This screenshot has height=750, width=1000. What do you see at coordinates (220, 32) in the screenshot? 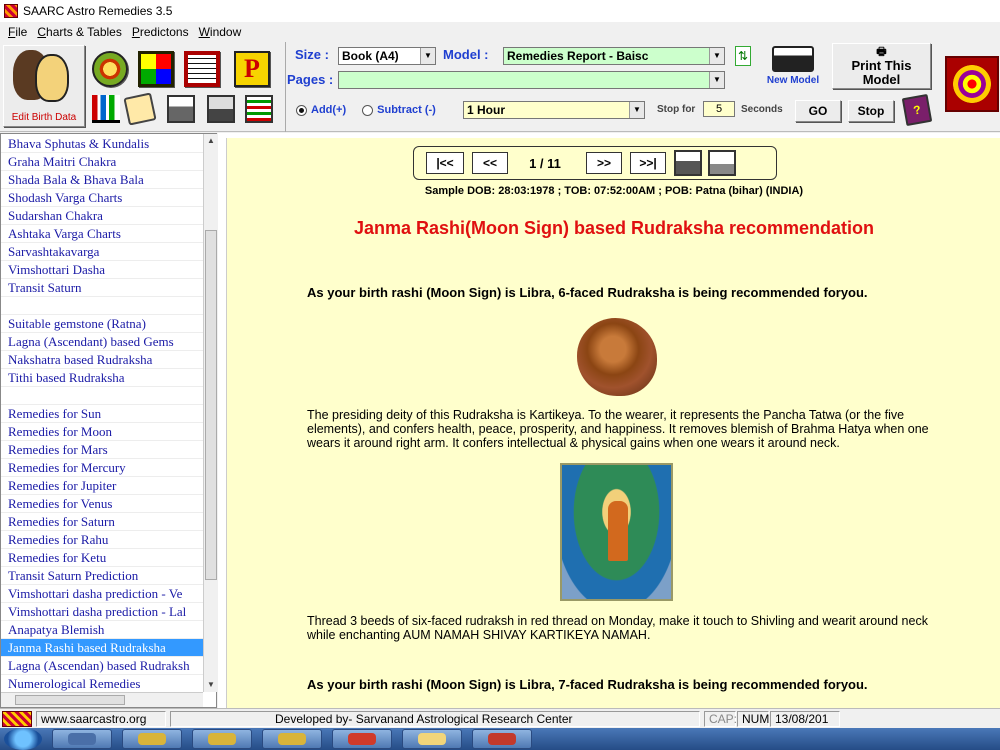
I see `menu-window: Window` at bounding box center [220, 32].